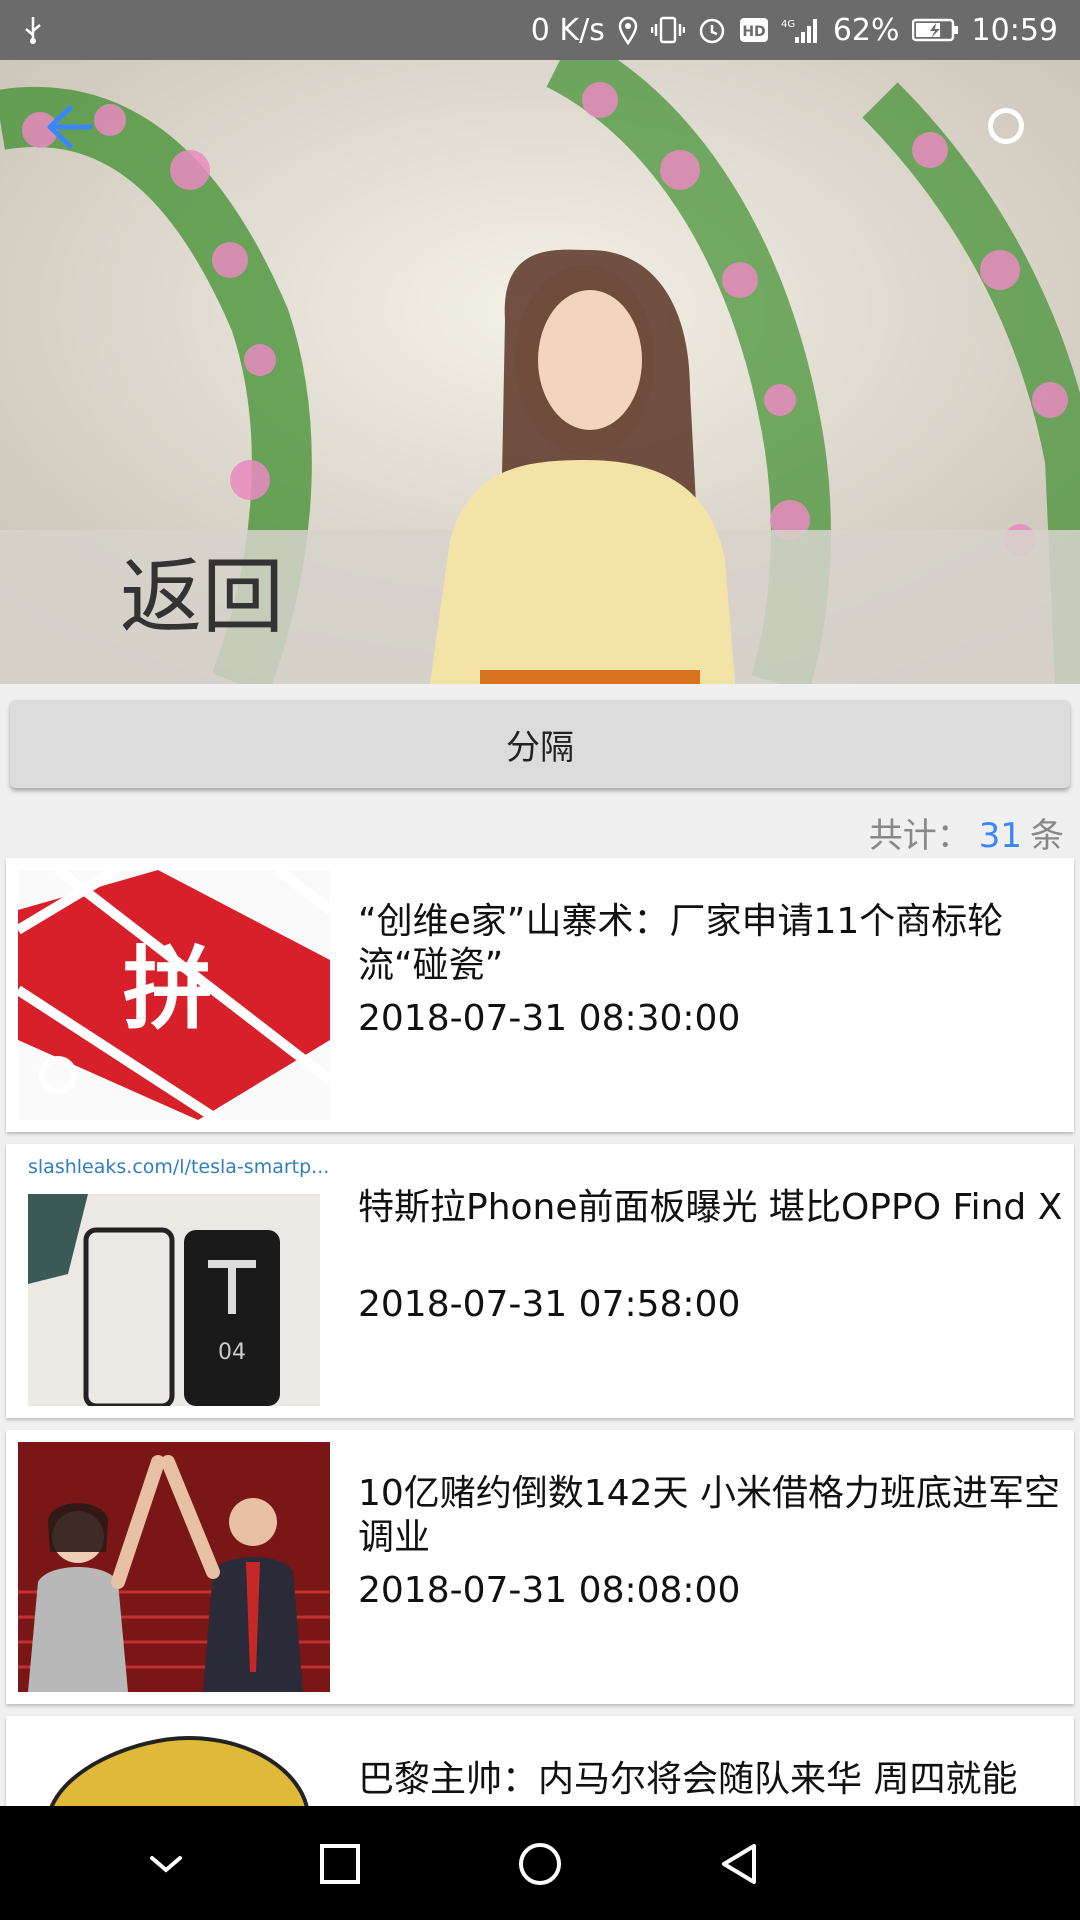 This screenshot has width=1080, height=1920. Describe the element at coordinates (540, 744) in the screenshot. I see `divider-button: 分隔` at that location.